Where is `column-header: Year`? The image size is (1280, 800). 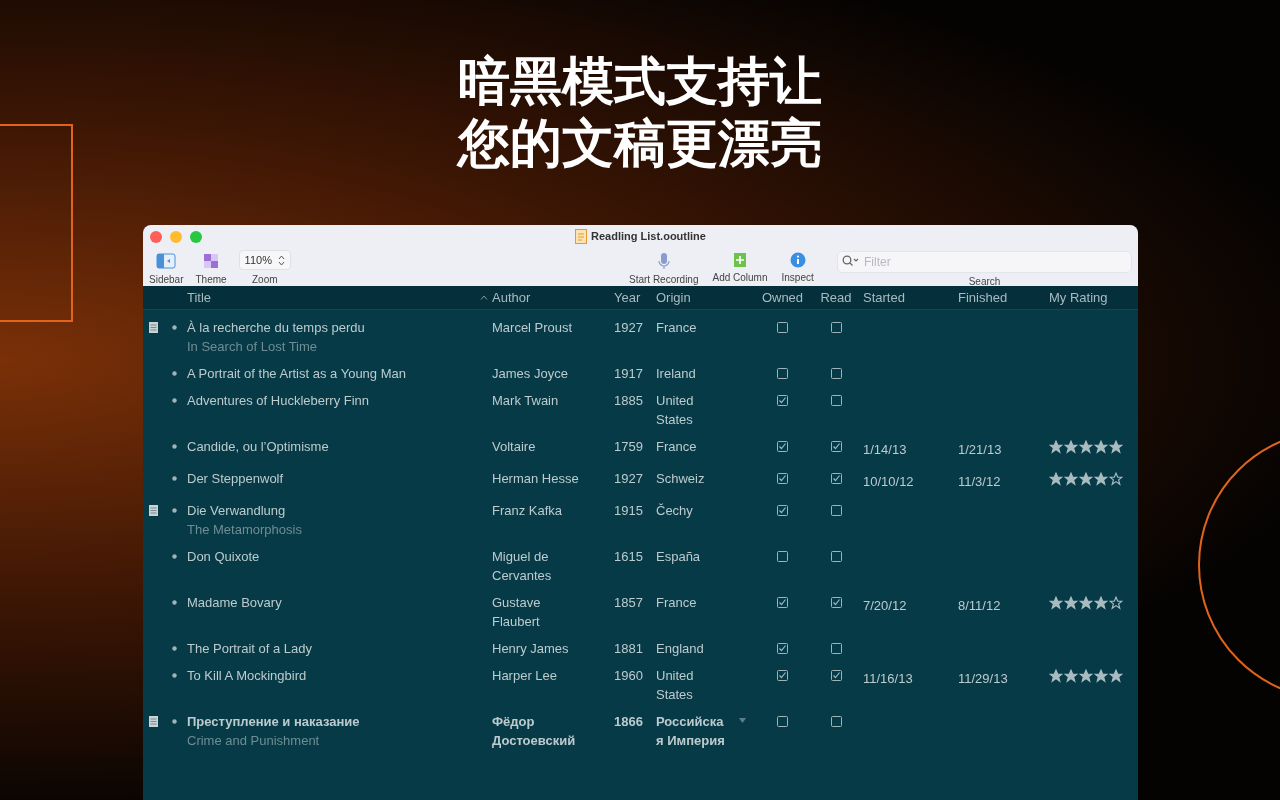
column-header: Year is located at coordinates (627, 297).